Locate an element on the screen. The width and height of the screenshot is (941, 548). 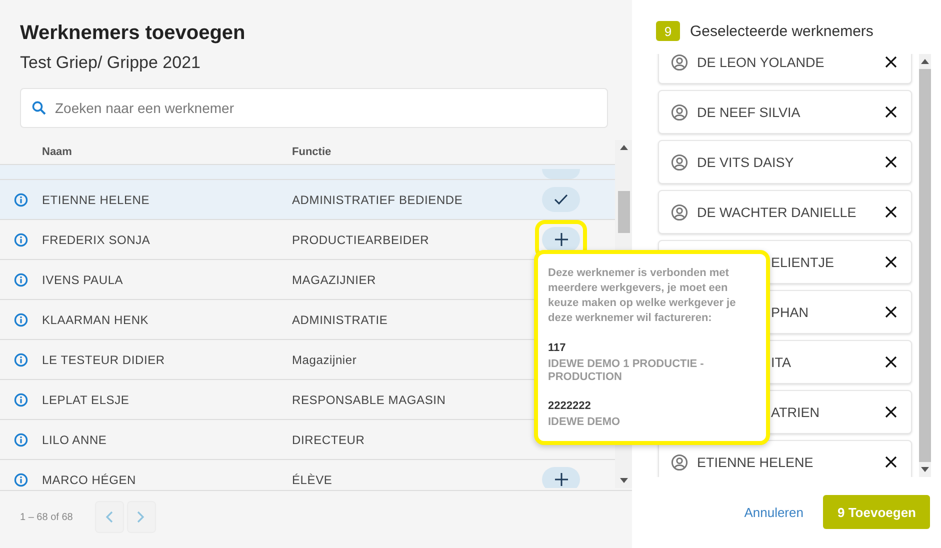
popover-message: Deze werknemer is verbonden met meerdere werkgevers, je moet een keuze maken op welke werkgever je deze werknemer wil factureren: is located at coordinates (642, 296).